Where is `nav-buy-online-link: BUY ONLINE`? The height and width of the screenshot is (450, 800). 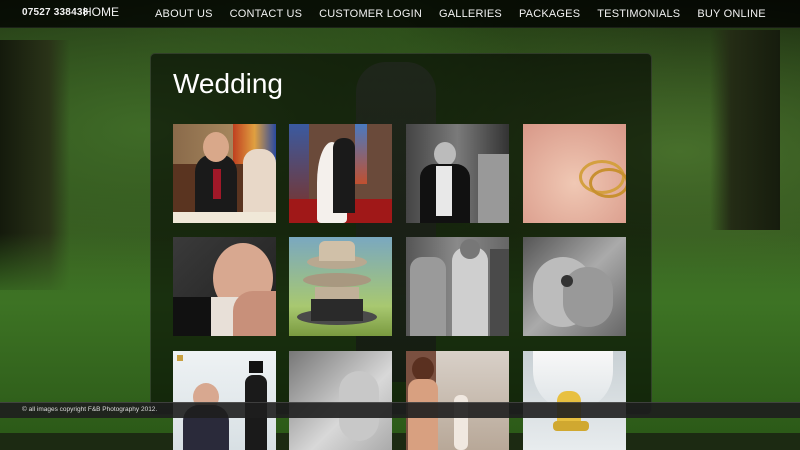 nav-buy-online-link: BUY ONLINE is located at coordinates (731, 14).